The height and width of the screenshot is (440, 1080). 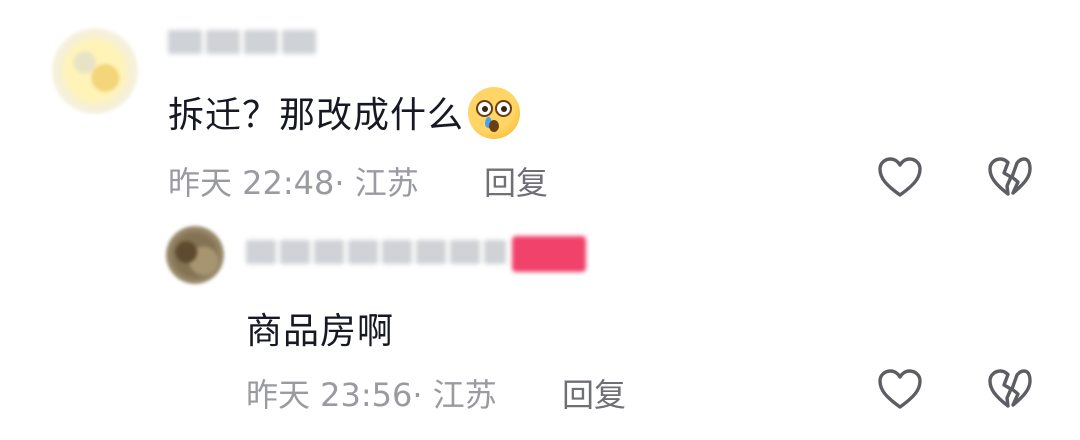 I want to click on reply-username-blurred, so click(x=376, y=252).